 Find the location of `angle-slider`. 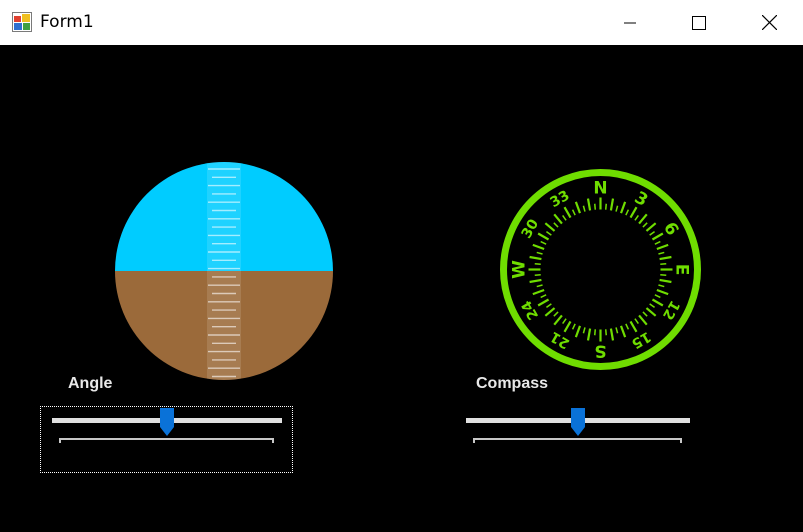

angle-slider is located at coordinates (167, 427).